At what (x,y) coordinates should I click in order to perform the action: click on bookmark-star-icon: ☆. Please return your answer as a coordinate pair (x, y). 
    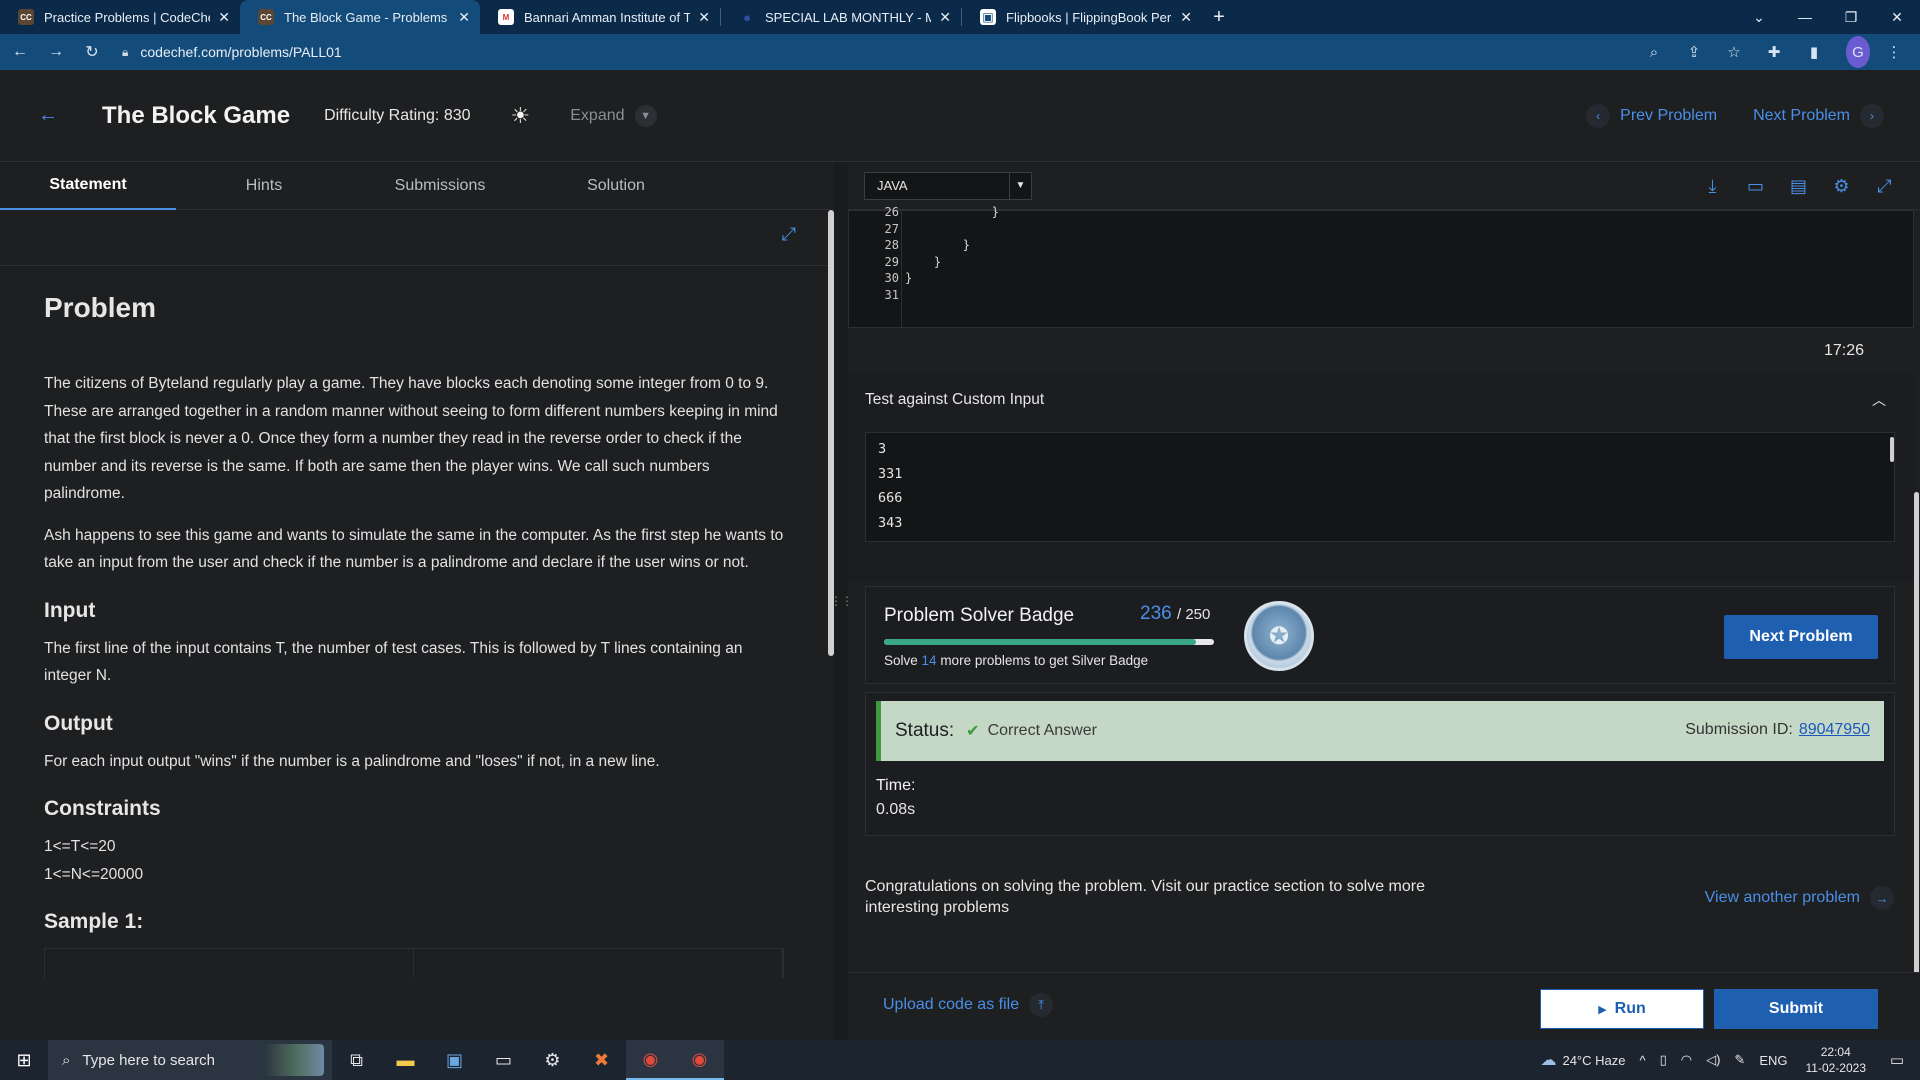
    Looking at the image, I should click on (1734, 52).